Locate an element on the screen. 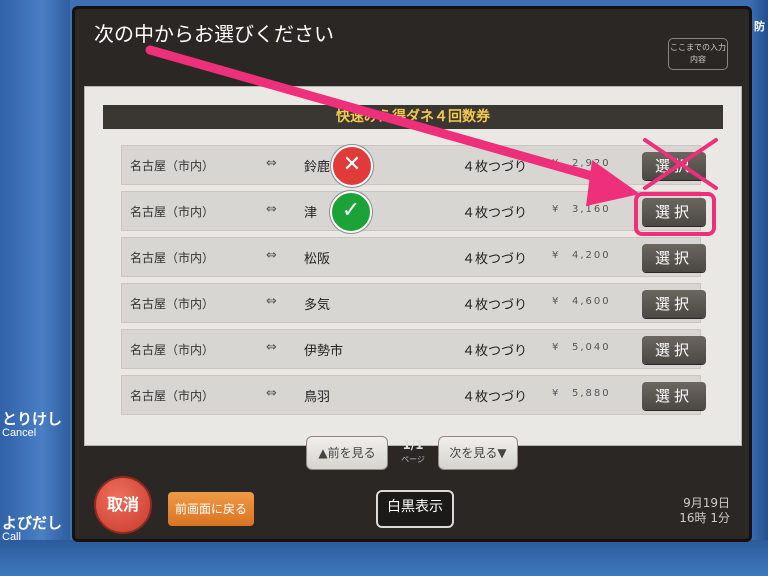  machine-bottom-panel is located at coordinates (384, 558).